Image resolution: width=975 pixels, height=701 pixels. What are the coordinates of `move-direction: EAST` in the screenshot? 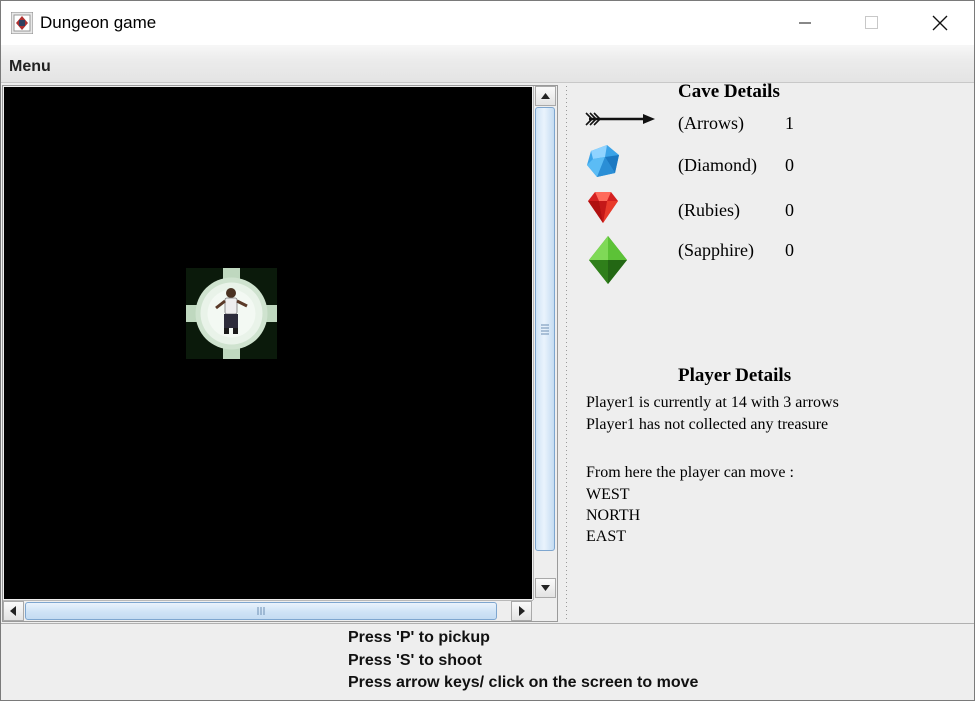 It's located at (606, 536).